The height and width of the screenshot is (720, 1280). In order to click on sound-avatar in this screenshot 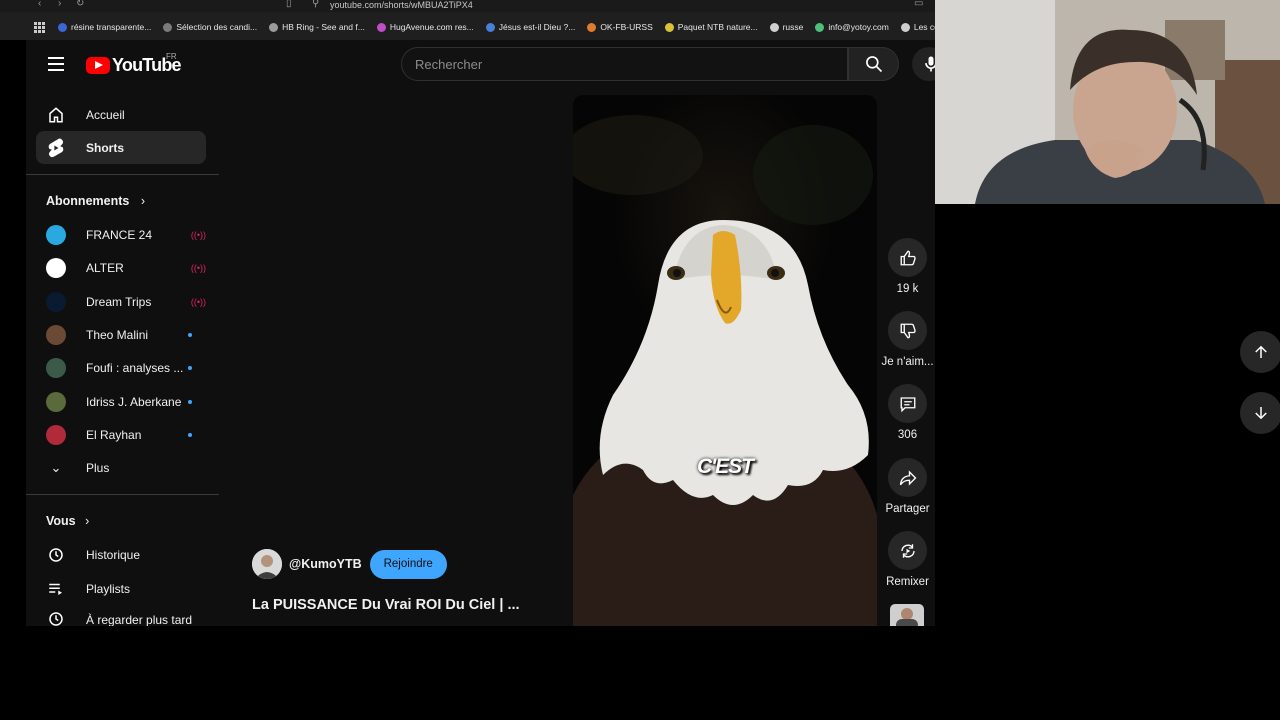, I will do `click(907, 615)`.